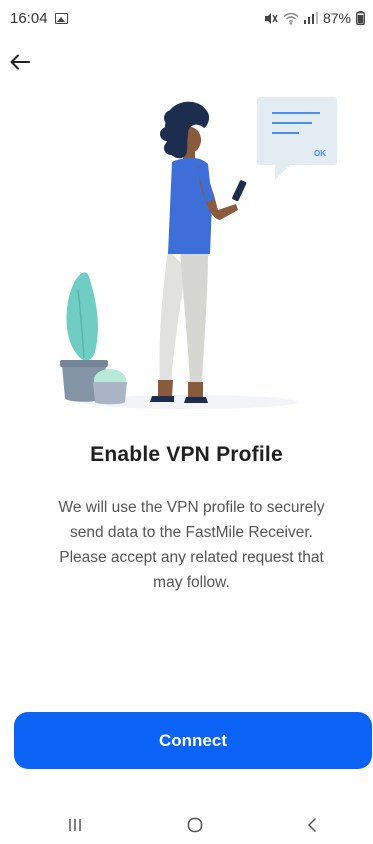 This screenshot has height=844, width=373. I want to click on system-back-button, so click(312, 825).